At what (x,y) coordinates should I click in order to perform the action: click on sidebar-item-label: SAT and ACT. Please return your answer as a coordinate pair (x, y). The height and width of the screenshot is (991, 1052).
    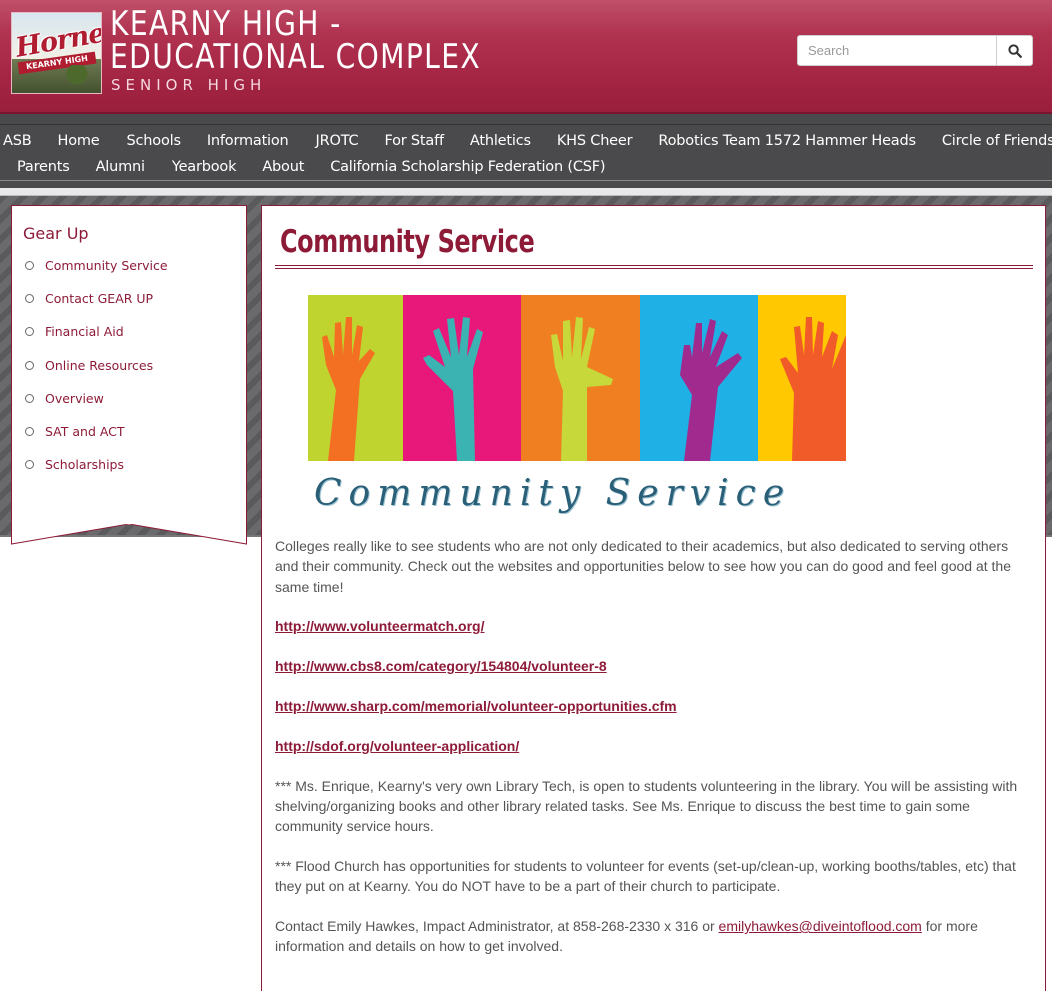
    Looking at the image, I should click on (85, 431).